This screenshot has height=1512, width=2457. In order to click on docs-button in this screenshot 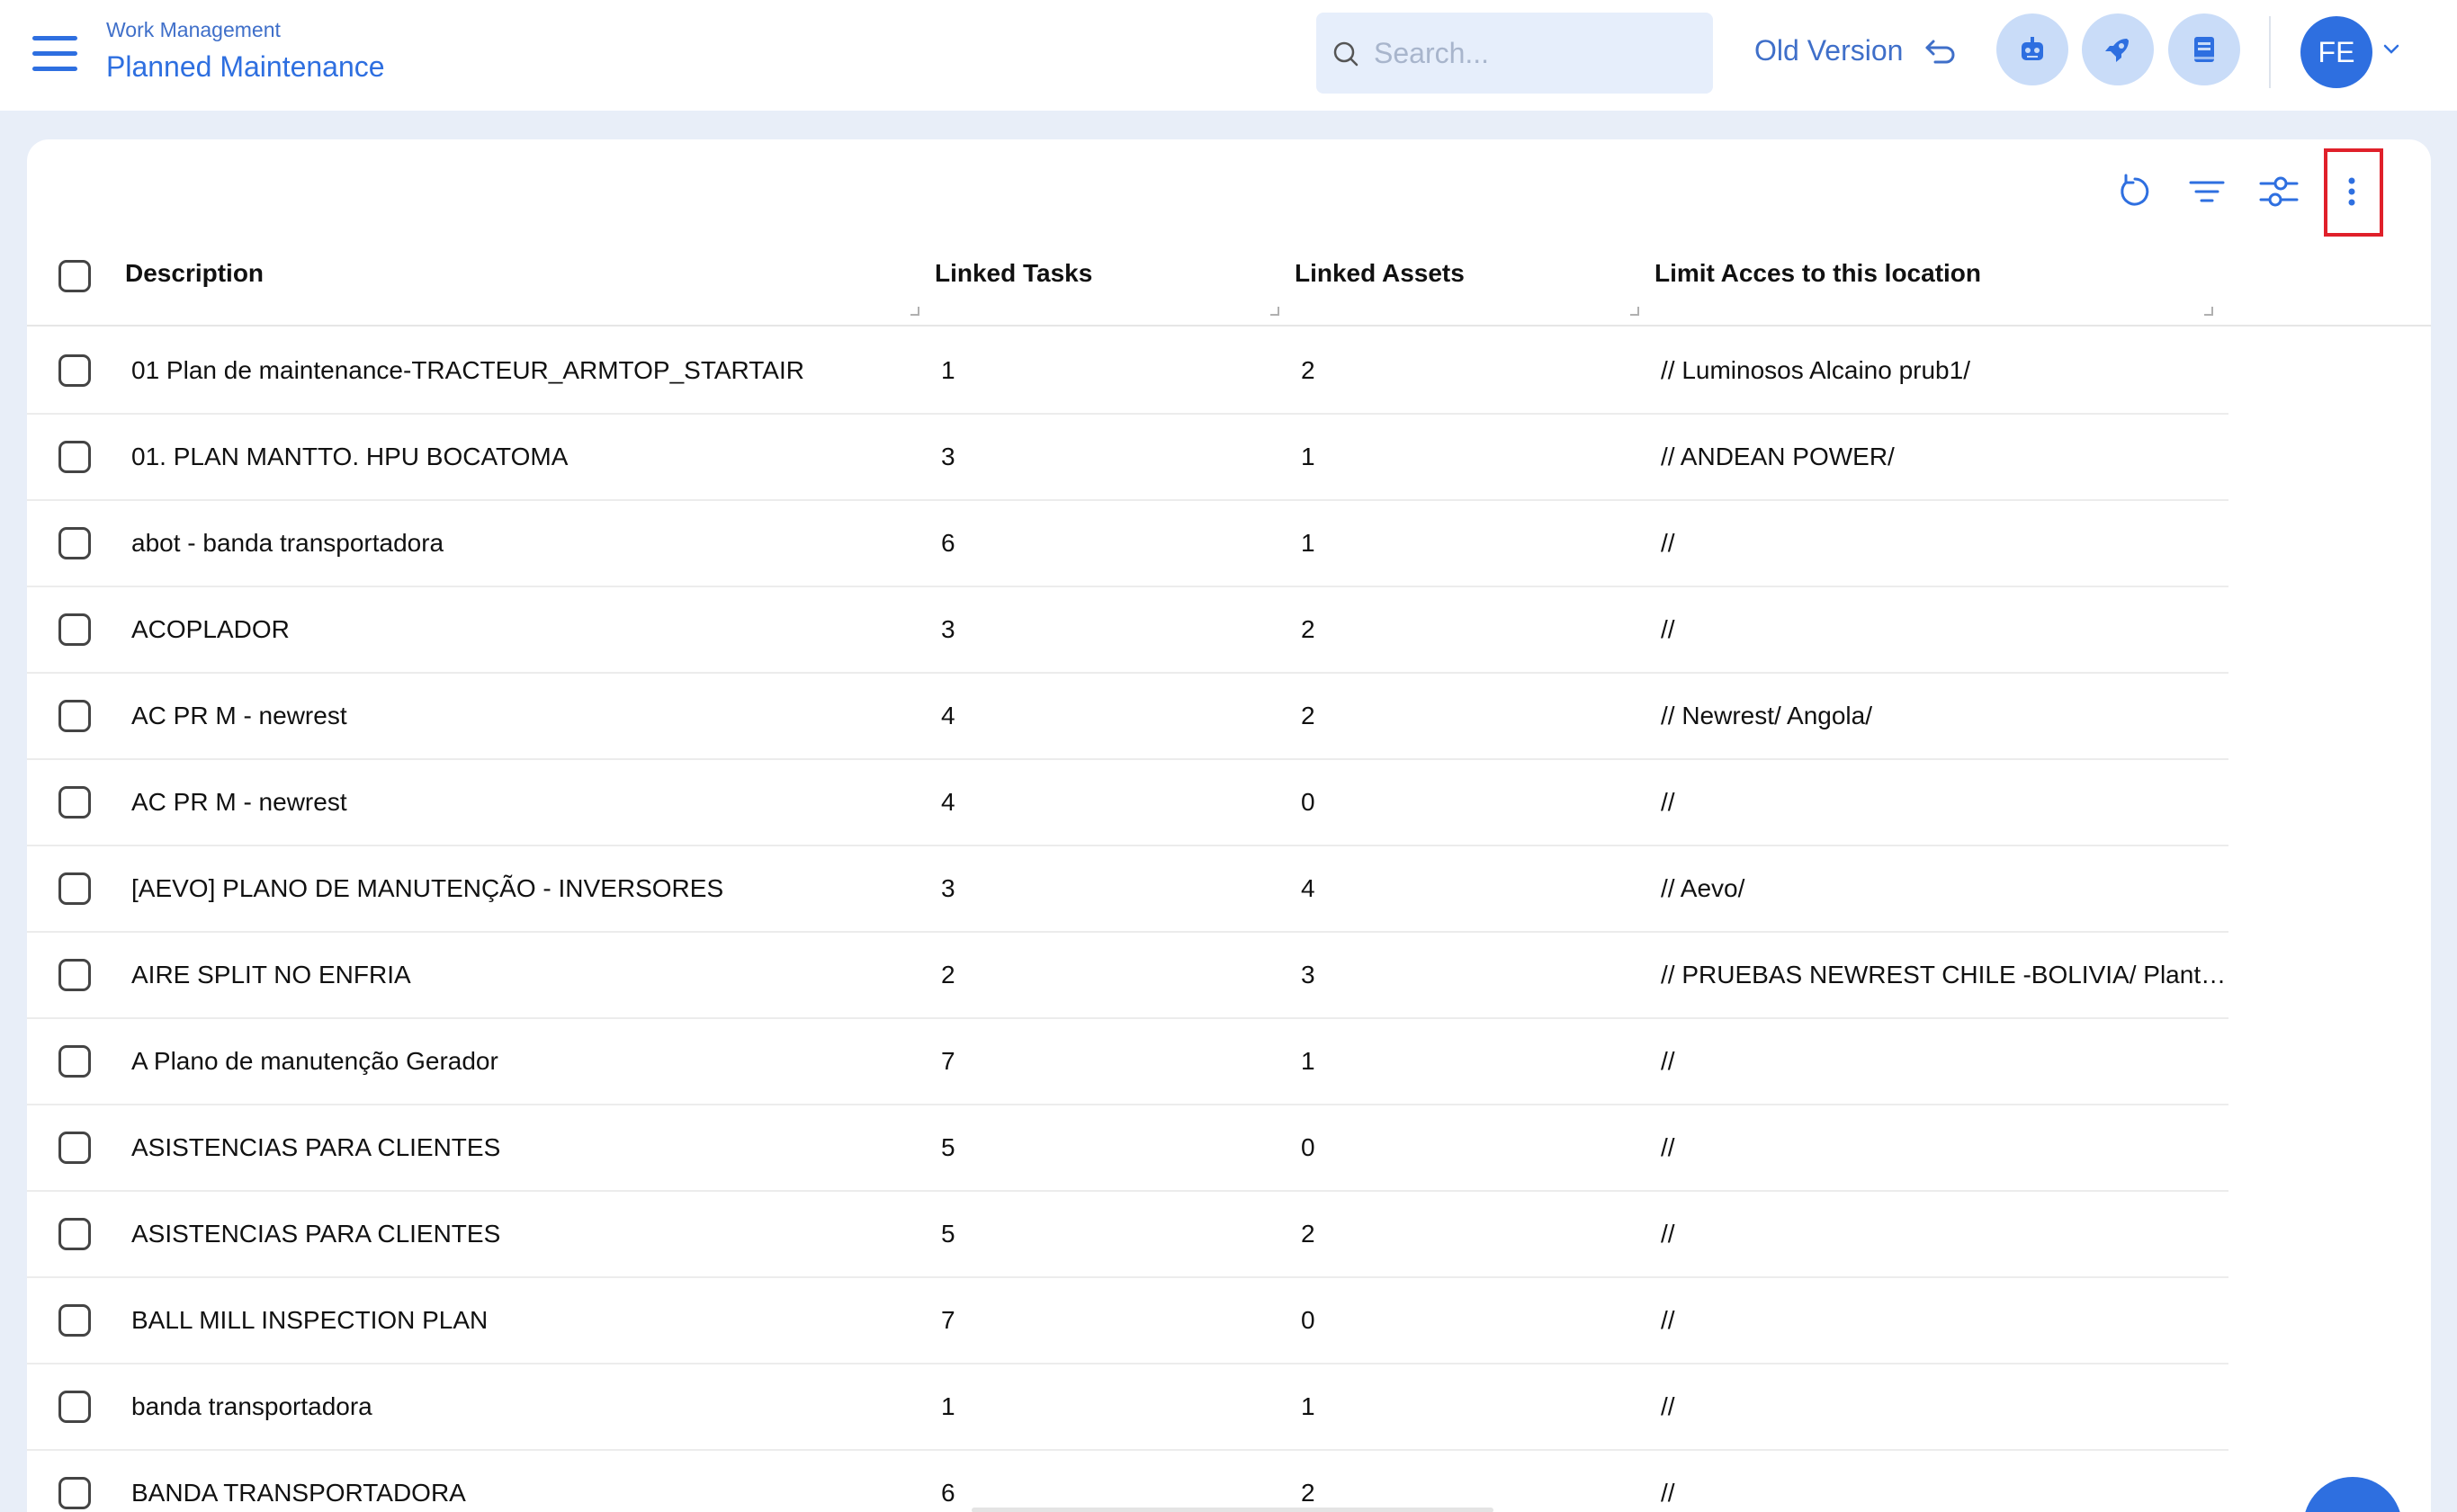, I will do `click(2204, 49)`.